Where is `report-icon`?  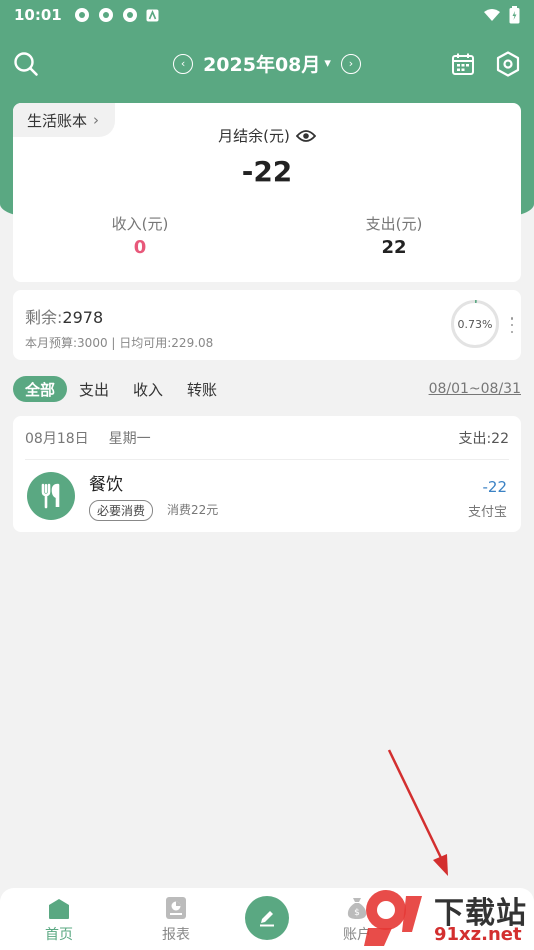
report-icon is located at coordinates (176, 908).